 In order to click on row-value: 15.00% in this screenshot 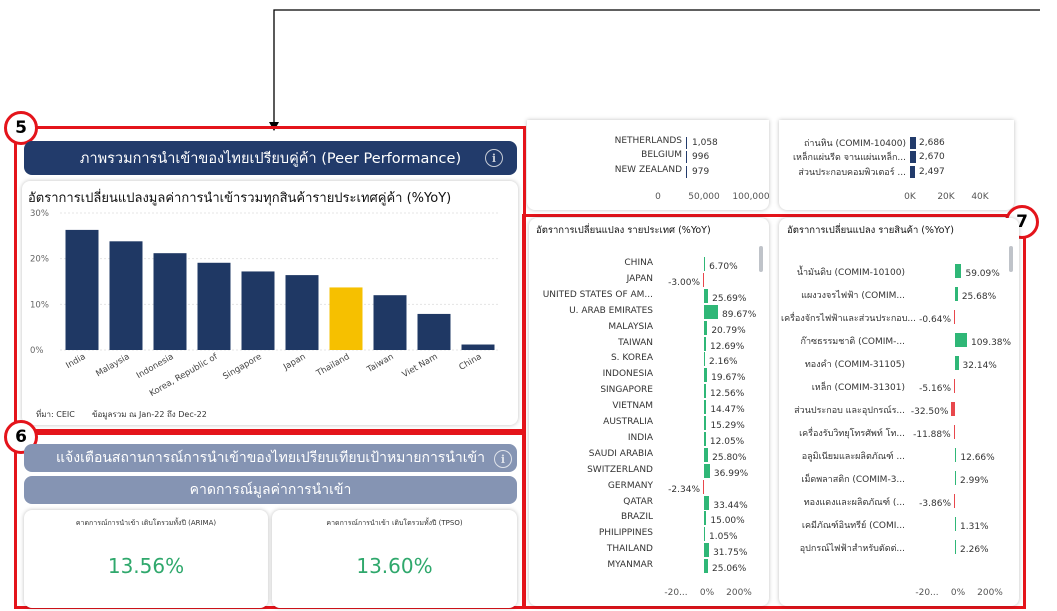, I will do `click(727, 521)`.